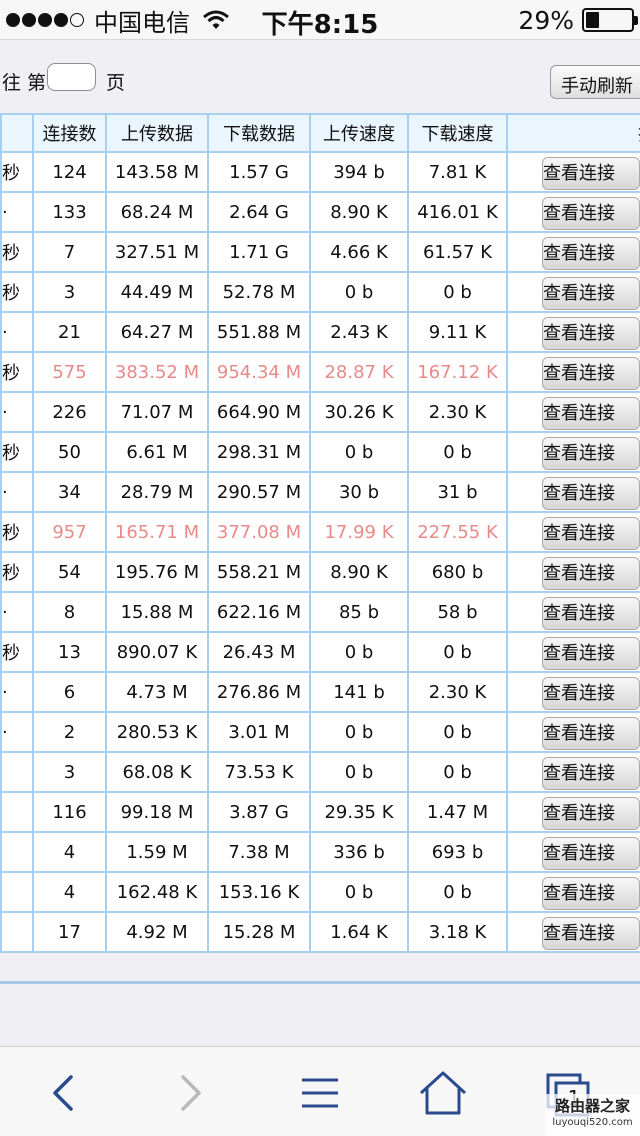 This screenshot has height=1136, width=640. Describe the element at coordinates (157, 452) in the screenshot. I see `cell-upload-data: 6.61 M` at that location.